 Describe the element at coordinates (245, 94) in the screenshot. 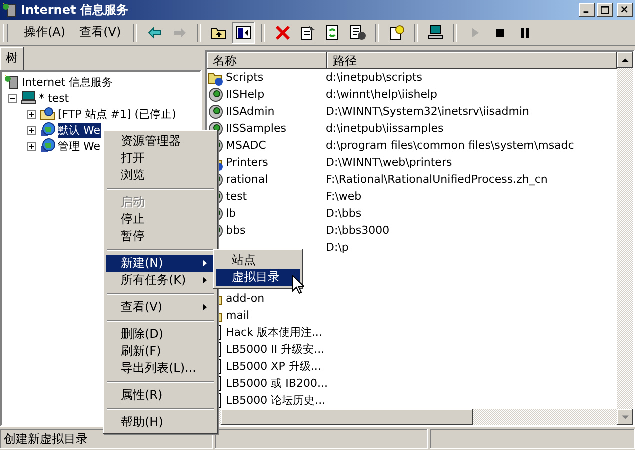

I see `name-cell: IISHelp` at that location.